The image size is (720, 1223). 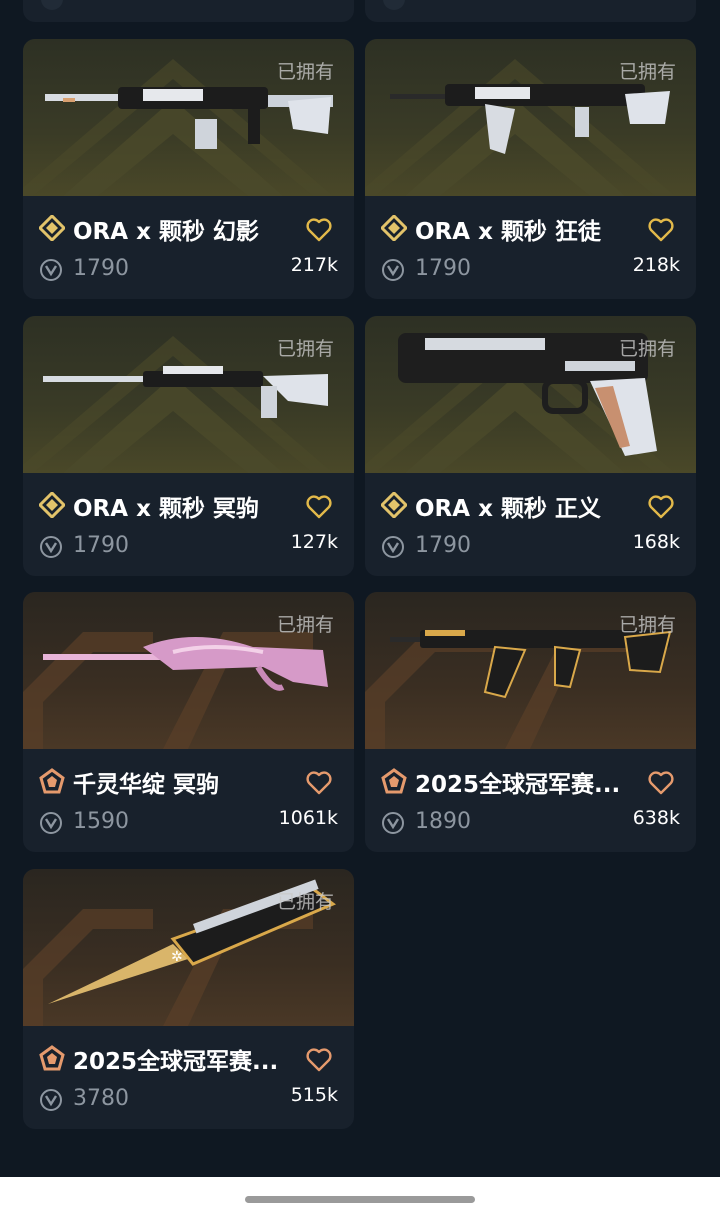 I want to click on price: 1890, so click(x=443, y=821).